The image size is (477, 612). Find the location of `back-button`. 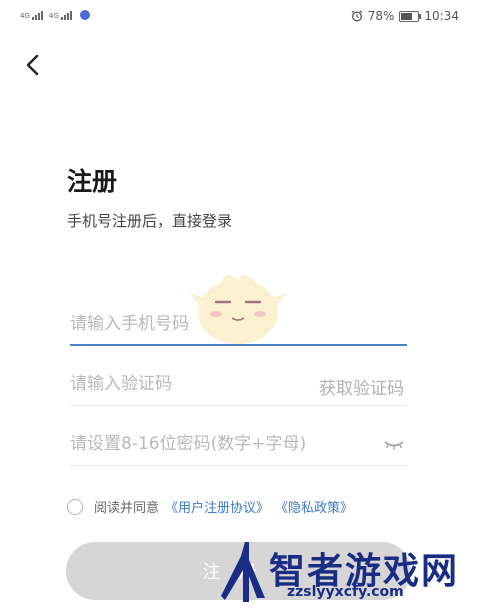

back-button is located at coordinates (34, 65).